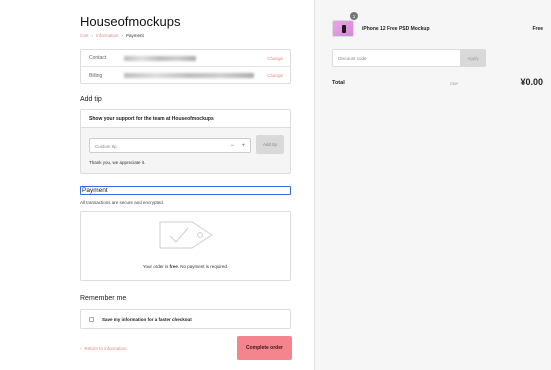  I want to click on remember-checkbox, so click(91, 319).